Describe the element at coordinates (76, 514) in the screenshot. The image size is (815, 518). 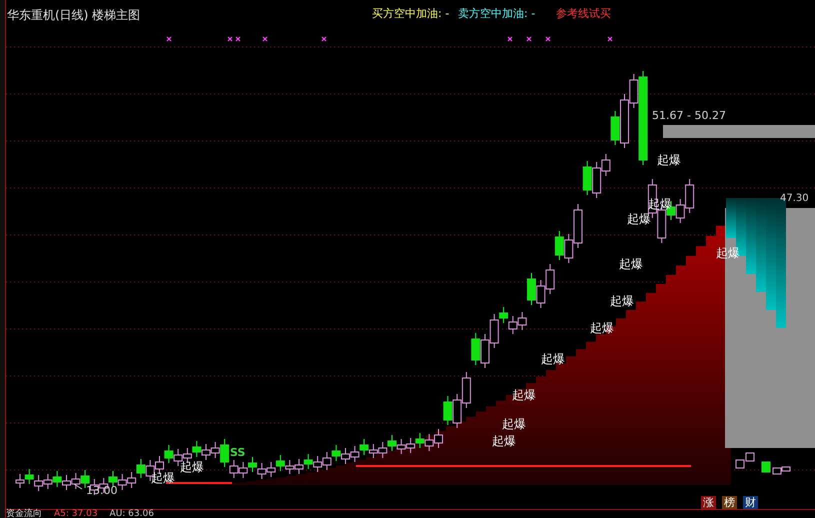
I see `footer-value: A5: 37.03` at that location.